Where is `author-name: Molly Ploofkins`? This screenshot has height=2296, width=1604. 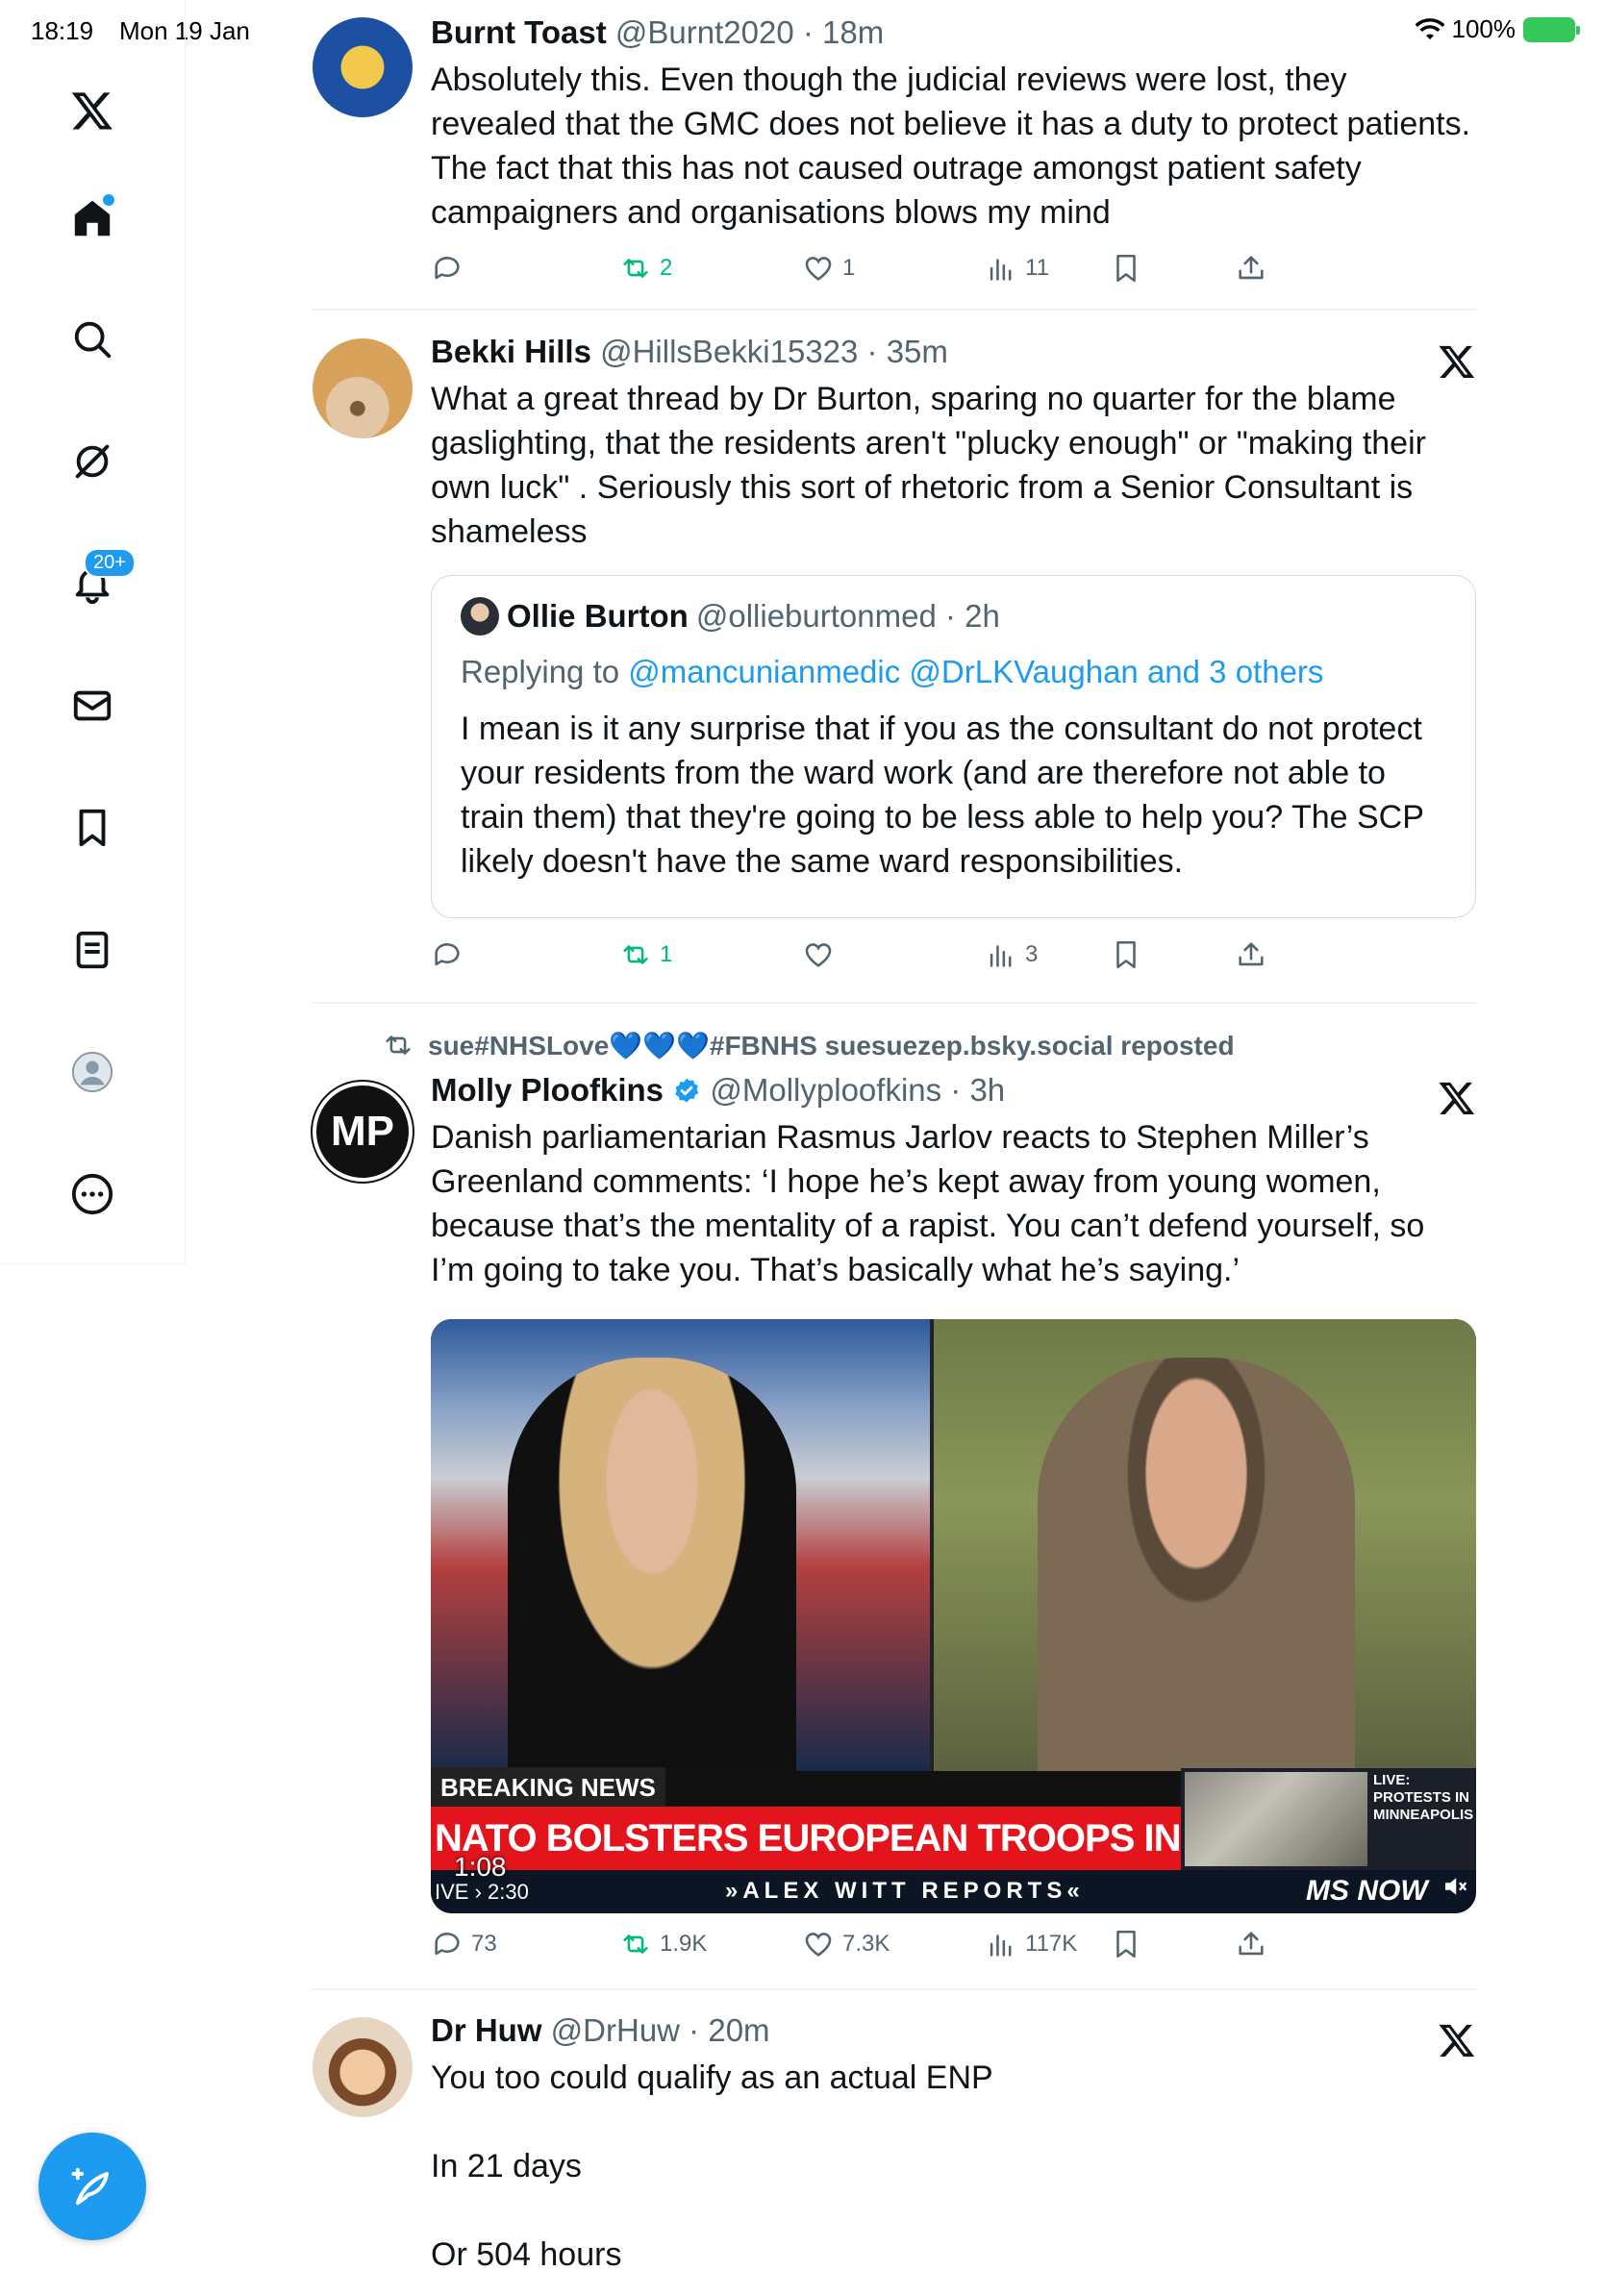 author-name: Molly Ploofkins is located at coordinates (547, 1090).